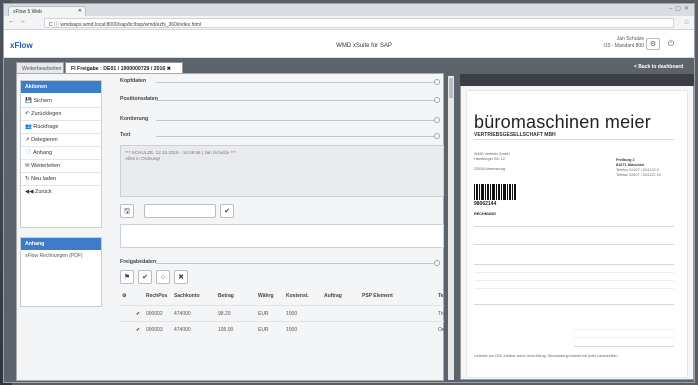  What do you see at coordinates (154, 314) in the screenshot?
I see `cell-rechpos: 000002` at bounding box center [154, 314].